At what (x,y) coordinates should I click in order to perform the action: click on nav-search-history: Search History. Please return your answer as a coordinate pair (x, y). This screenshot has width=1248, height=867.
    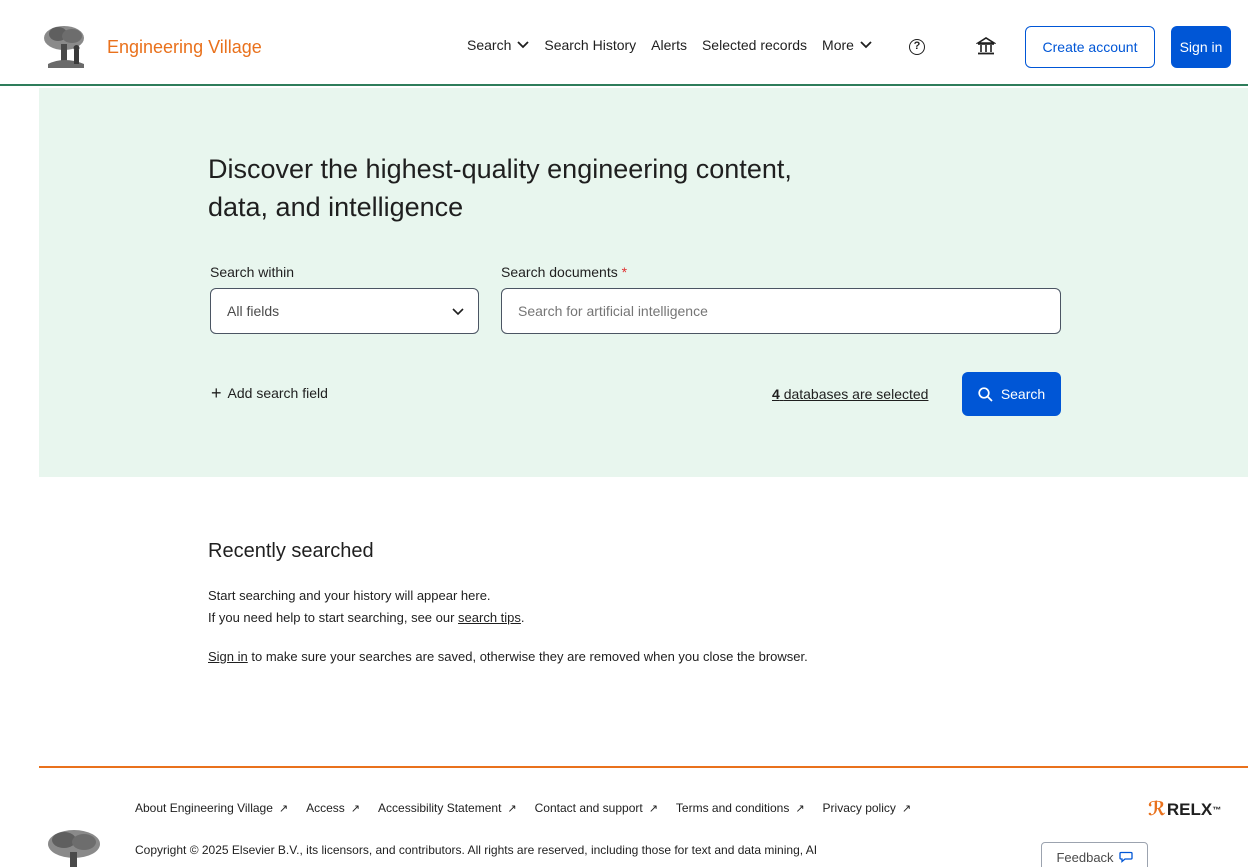
    Looking at the image, I should click on (590, 45).